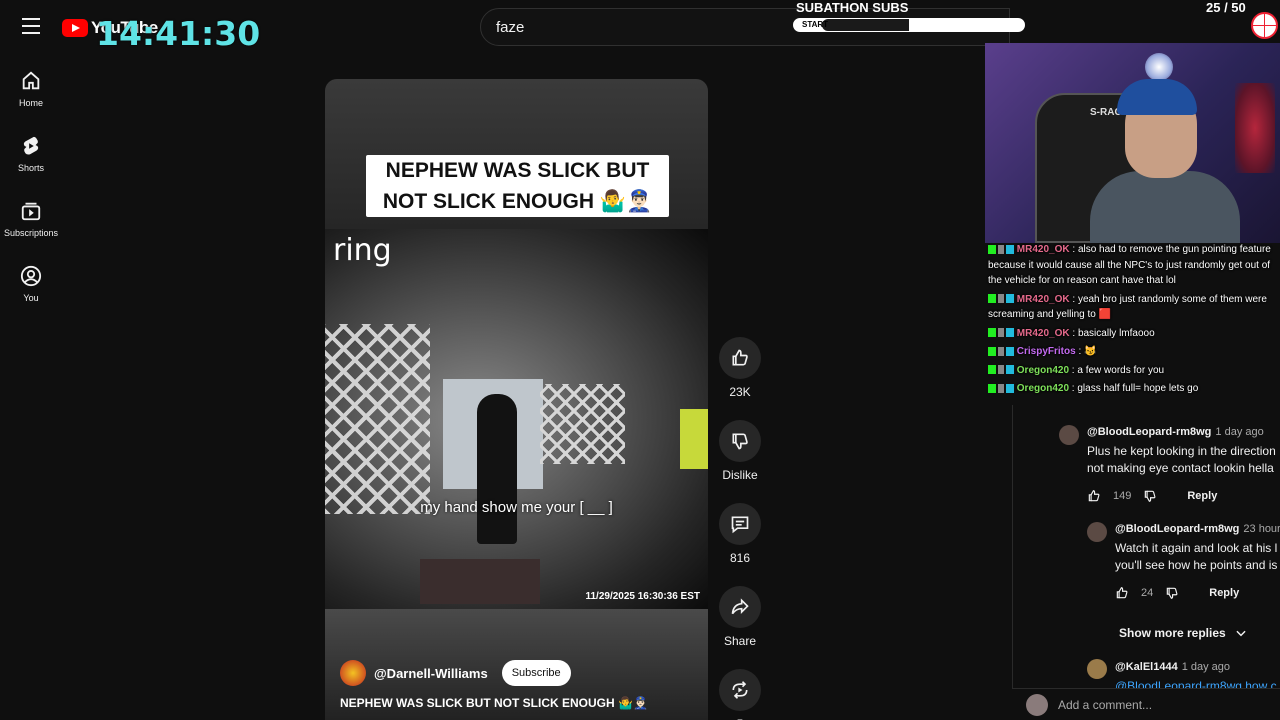 The height and width of the screenshot is (720, 1280). Describe the element at coordinates (31, 224) in the screenshot. I see `sidebar-item-subscriptions: Subscriptions` at that location.